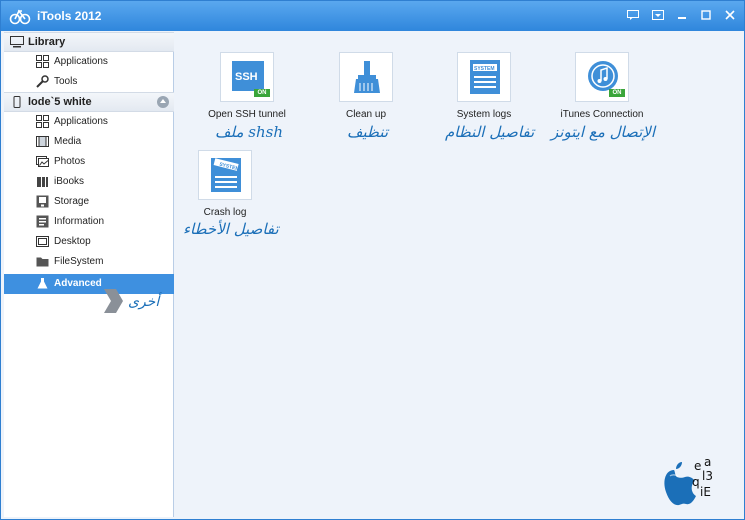  What do you see at coordinates (707, 462) in the screenshot?
I see `svg-text: a` at bounding box center [707, 462].